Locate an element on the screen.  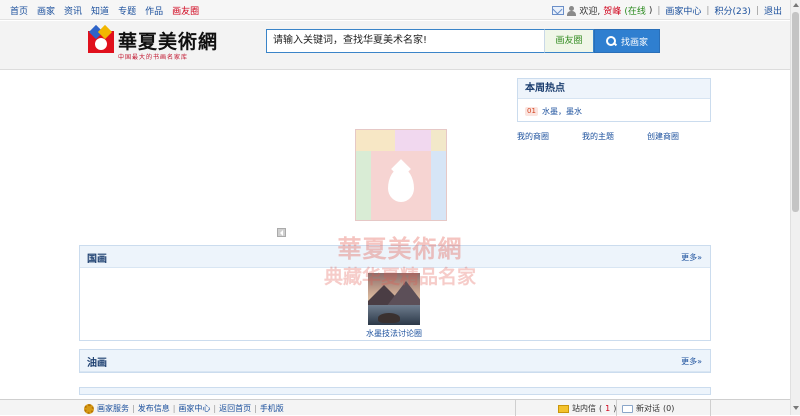
painter-center-link: 画家中心 is located at coordinates (683, 10).